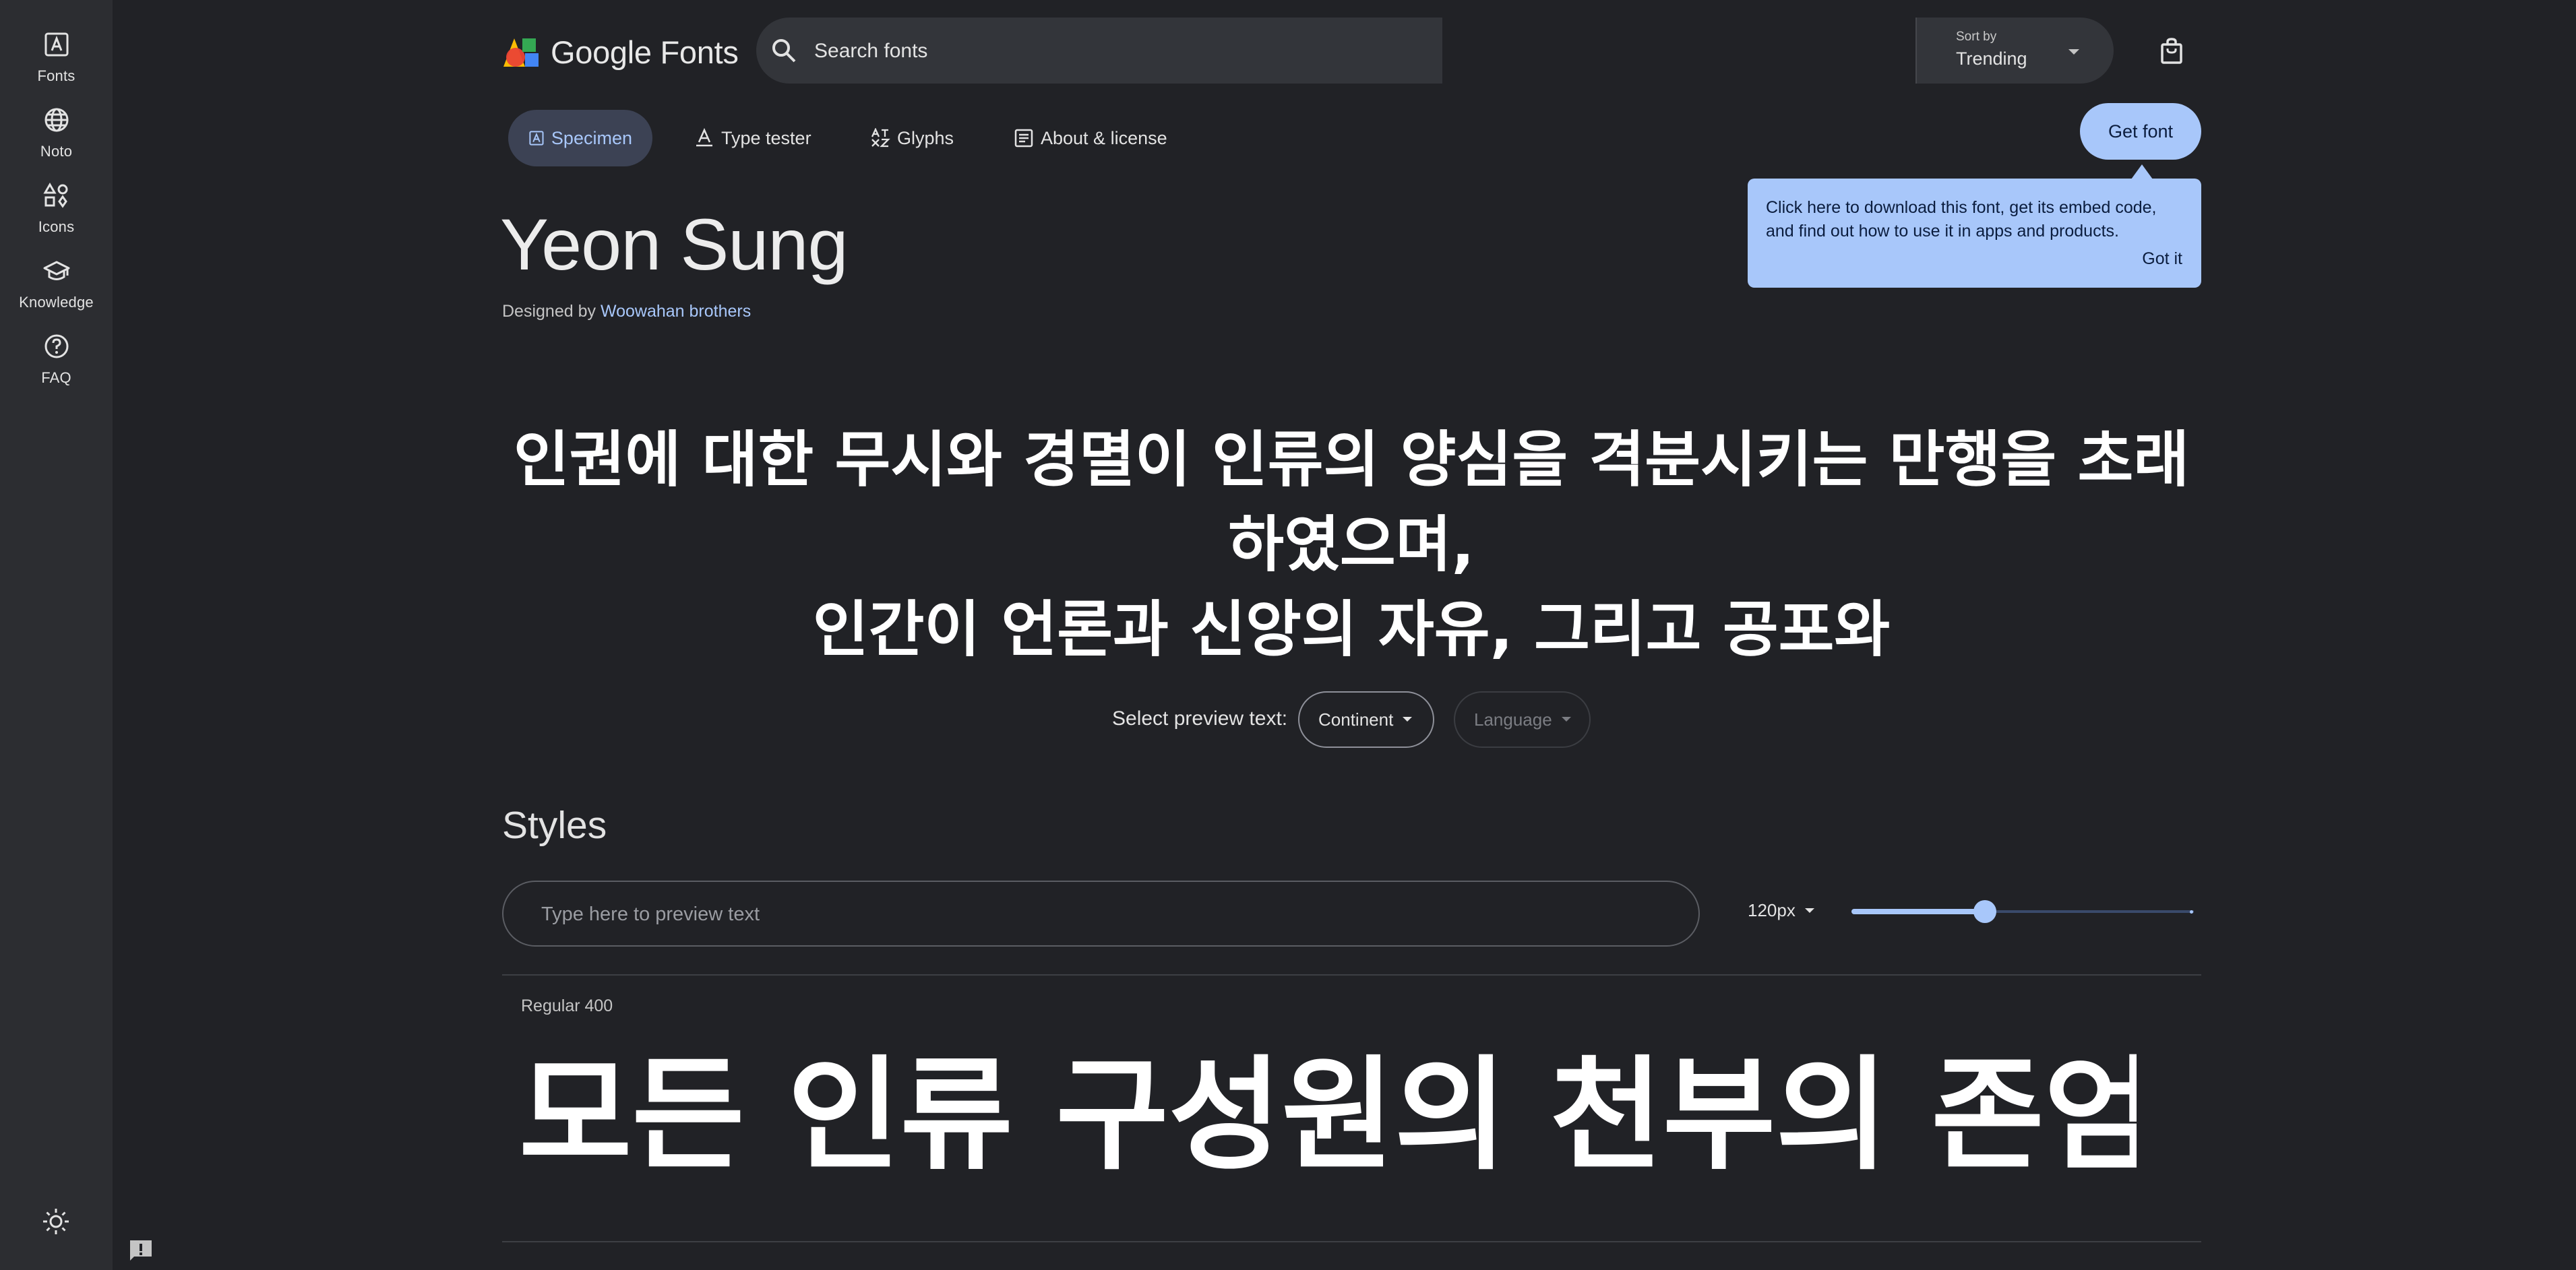 The image size is (2576, 1270). I want to click on theme-toggle-button, so click(55, 1223).